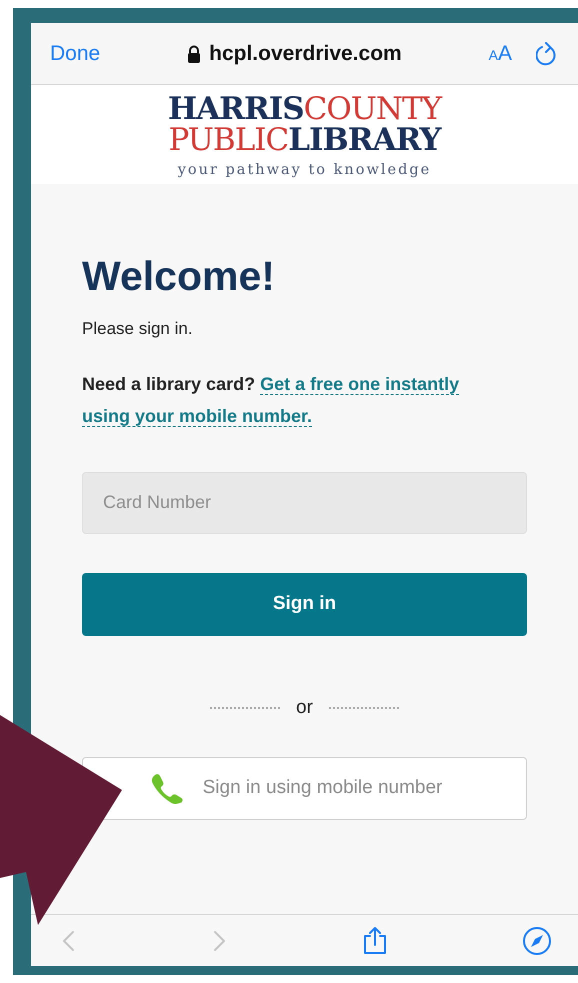 This screenshot has width=578, height=983. What do you see at coordinates (179, 276) in the screenshot?
I see `welcome-title: Welcome!` at bounding box center [179, 276].